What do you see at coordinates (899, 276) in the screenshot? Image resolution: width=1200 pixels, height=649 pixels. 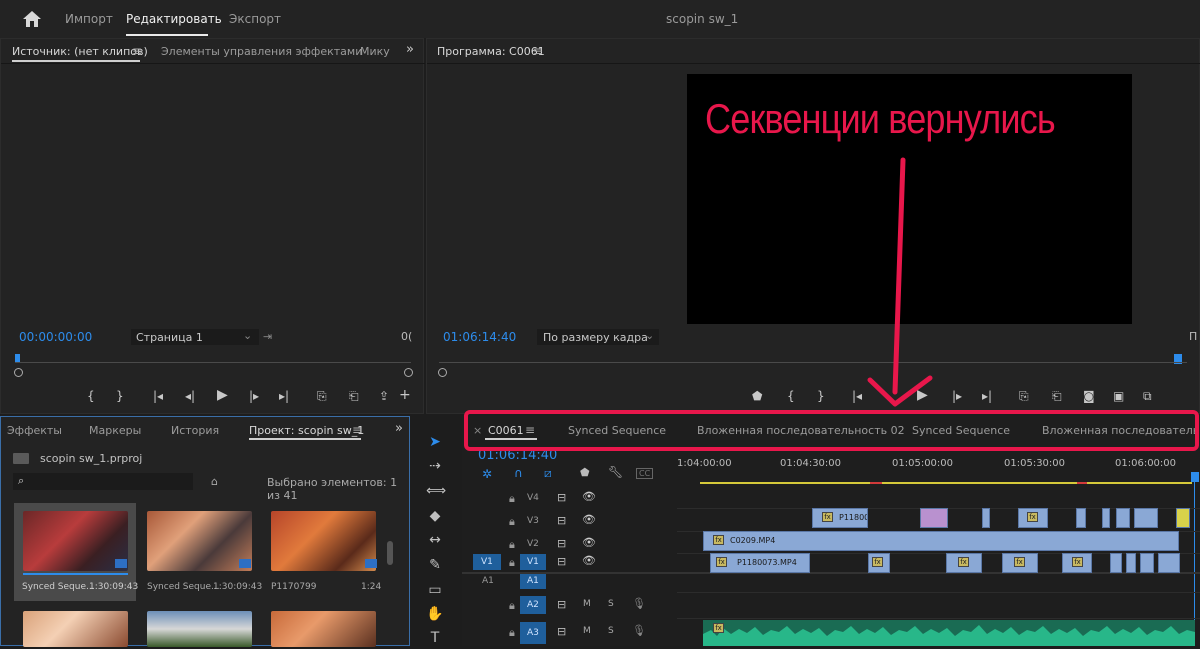 I see `annotation-arrow-shaft` at bounding box center [899, 276].